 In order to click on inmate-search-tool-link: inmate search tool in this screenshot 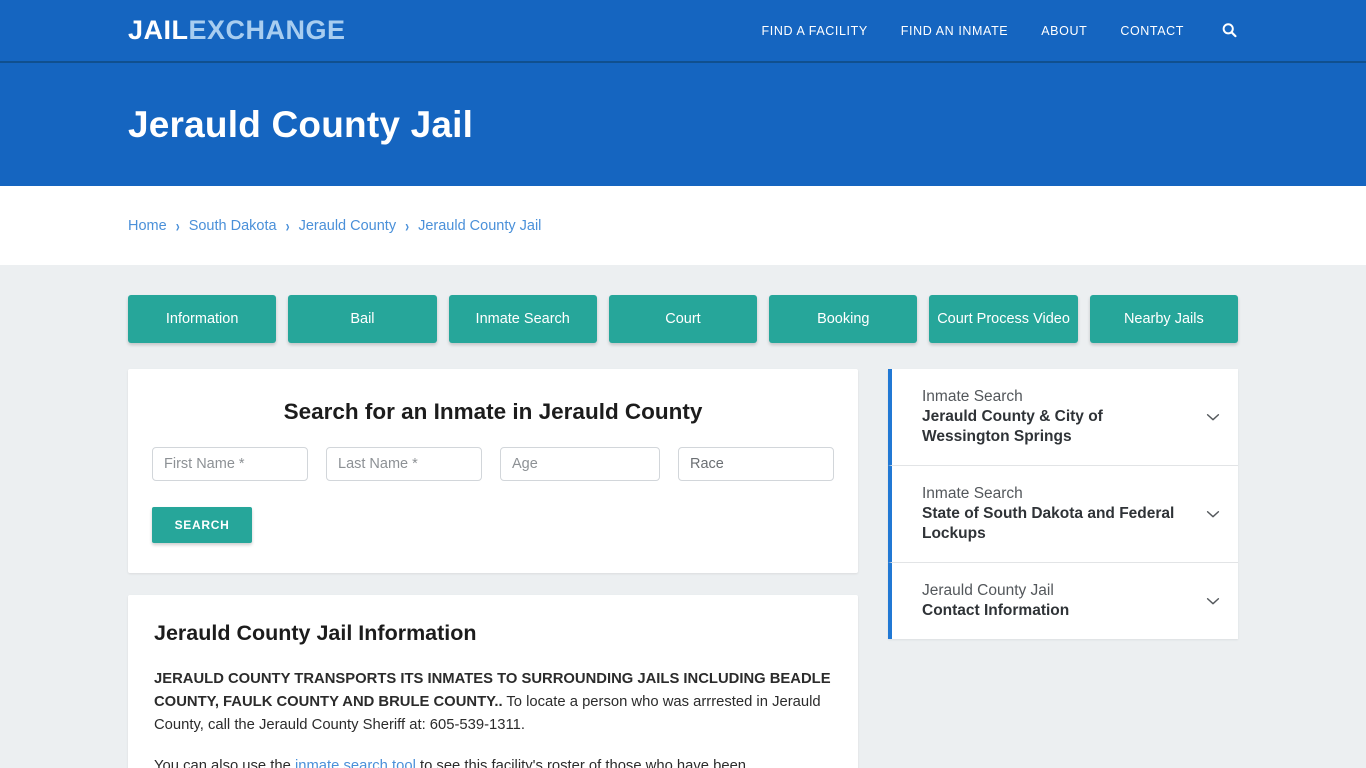, I will do `click(355, 763)`.